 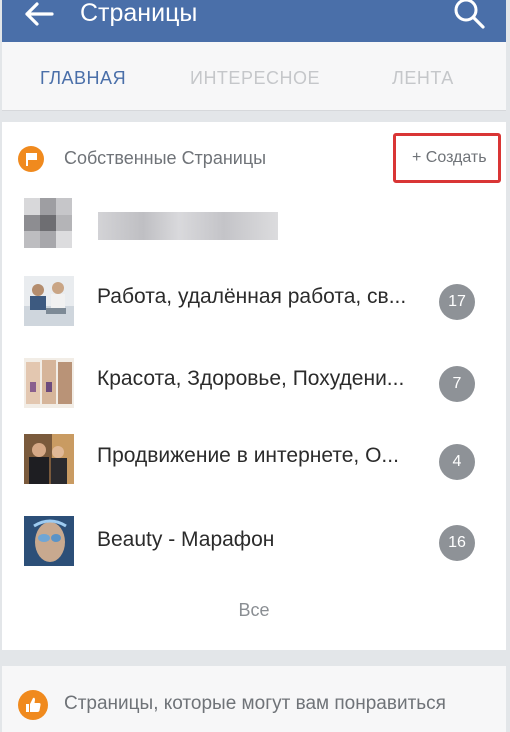 I want to click on flag-icon, so click(x=31, y=159).